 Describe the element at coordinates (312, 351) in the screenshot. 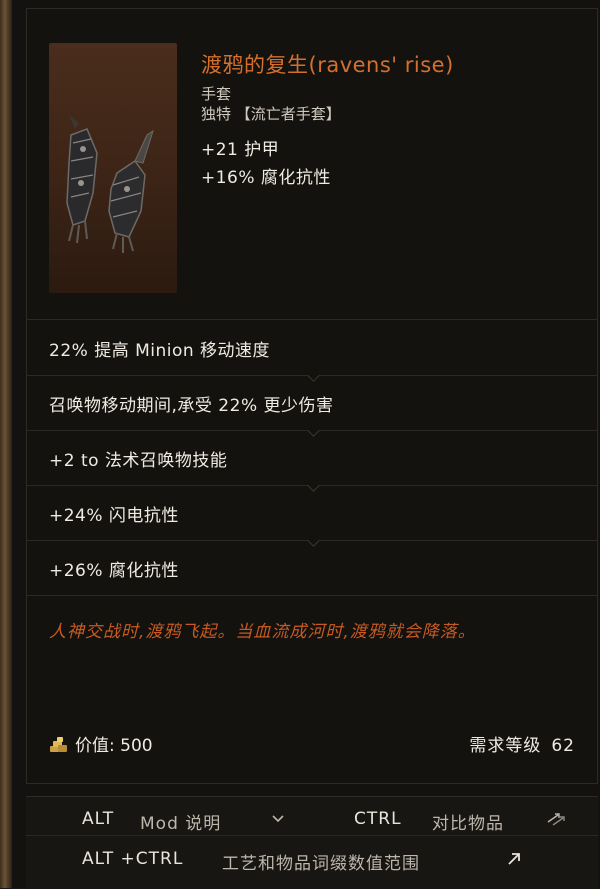

I see `affix-row: 22% 提高 Minion 移动速度` at that location.